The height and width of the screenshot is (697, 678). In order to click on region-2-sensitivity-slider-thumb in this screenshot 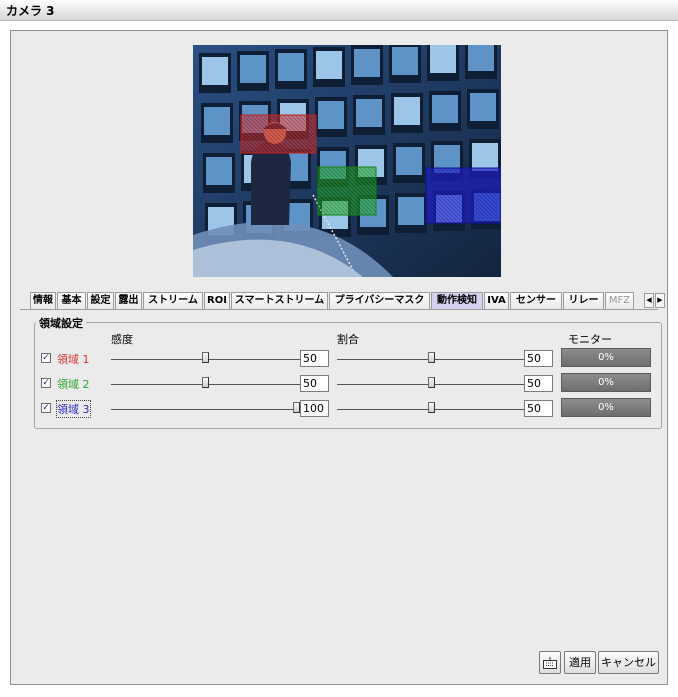, I will do `click(205, 382)`.